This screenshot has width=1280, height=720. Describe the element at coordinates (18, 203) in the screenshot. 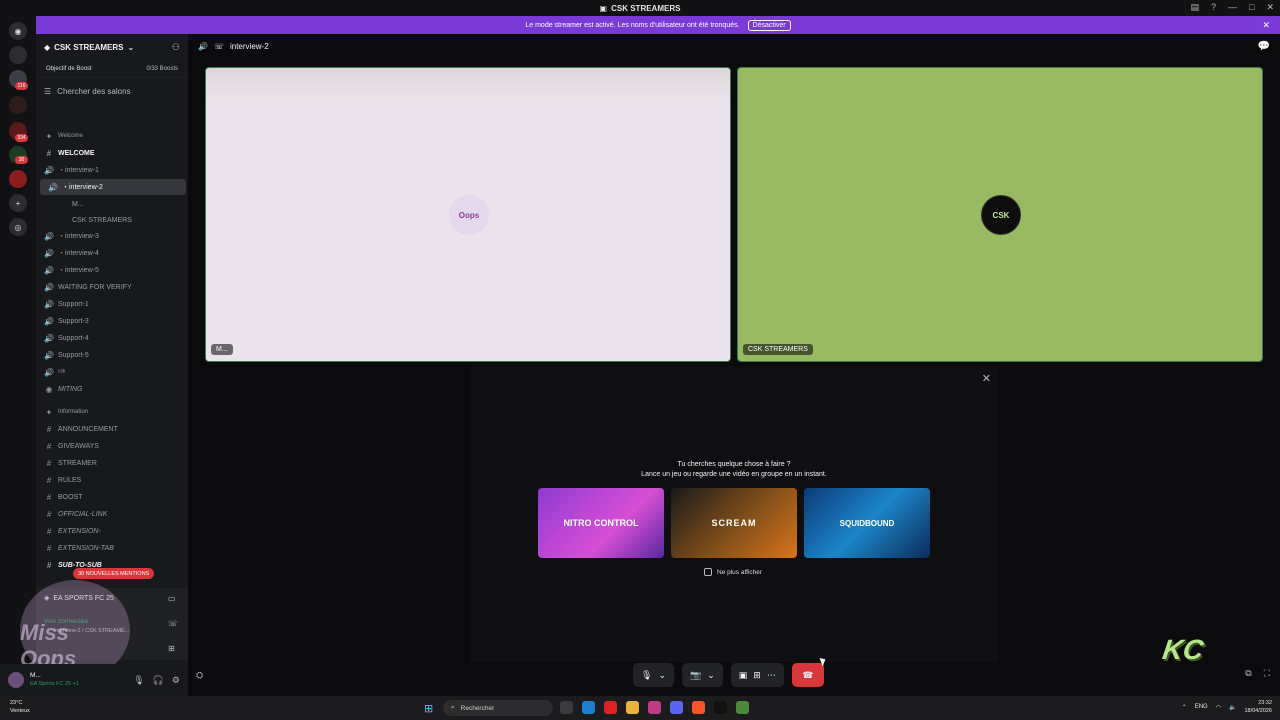

I see `add-server-icon: +` at that location.